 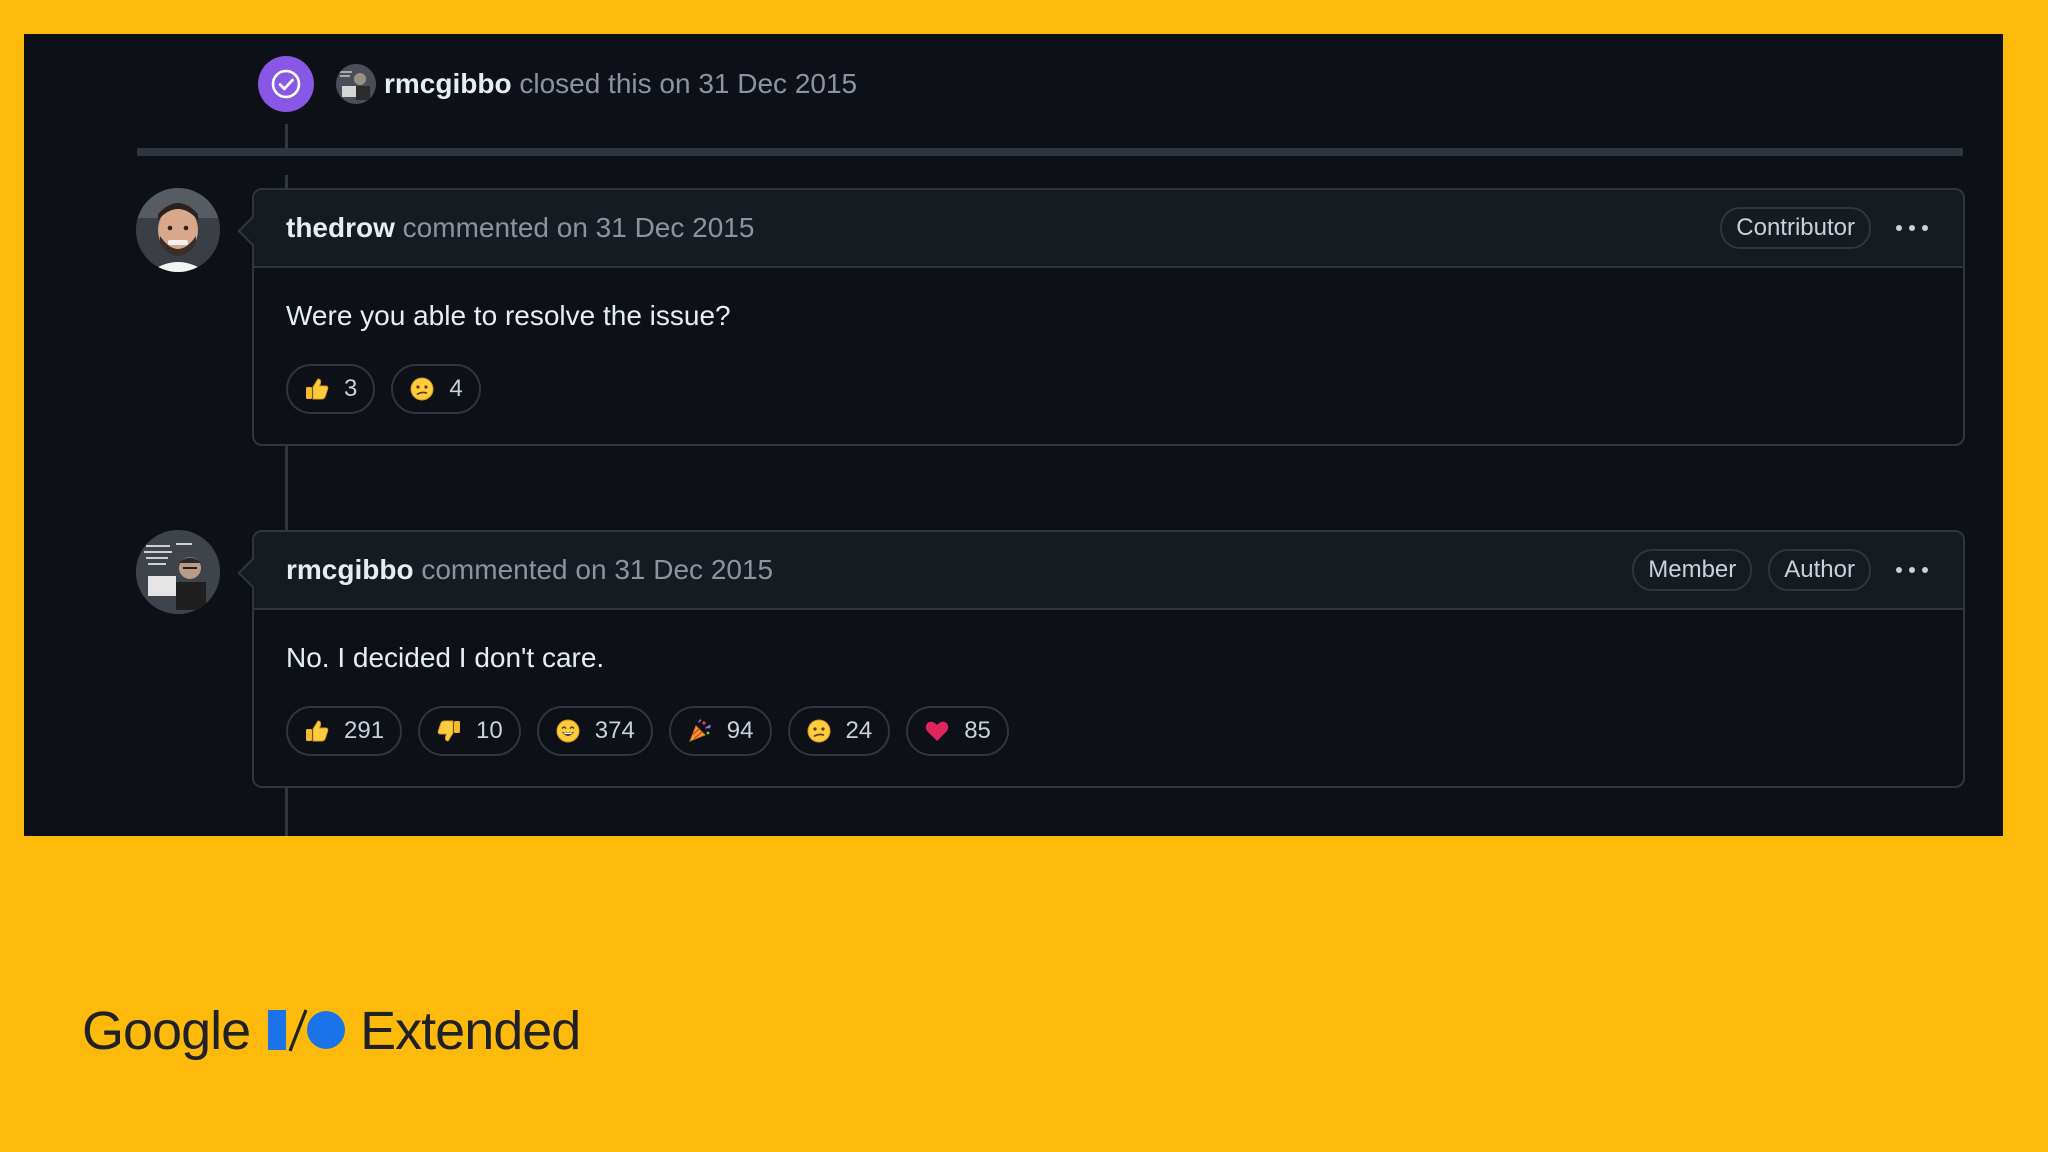 I want to click on reaction-count: 10, so click(x=489, y=730).